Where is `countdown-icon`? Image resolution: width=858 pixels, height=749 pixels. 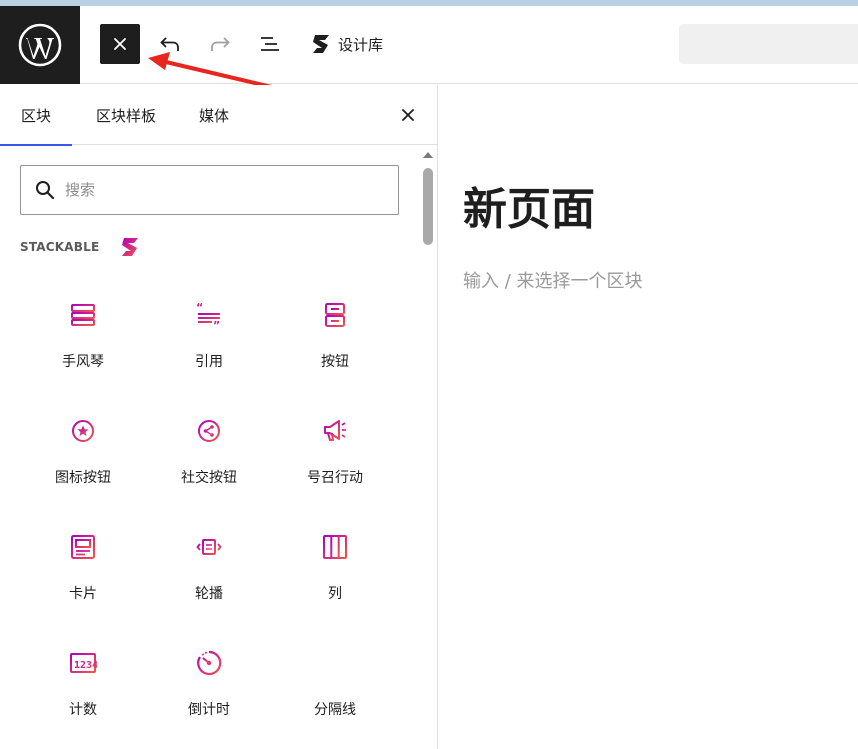 countdown-icon is located at coordinates (209, 663).